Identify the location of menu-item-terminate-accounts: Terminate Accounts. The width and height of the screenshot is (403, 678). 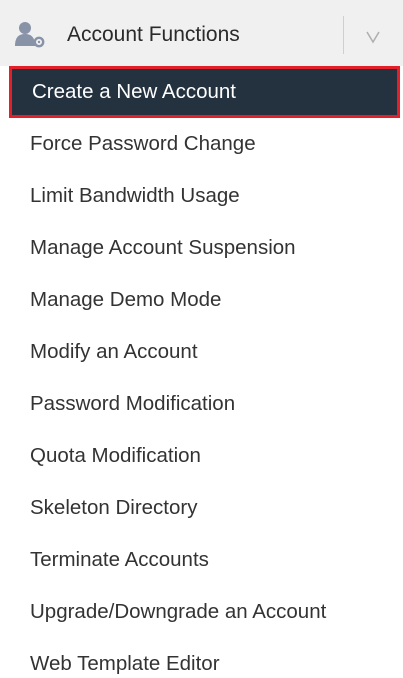
(201, 560).